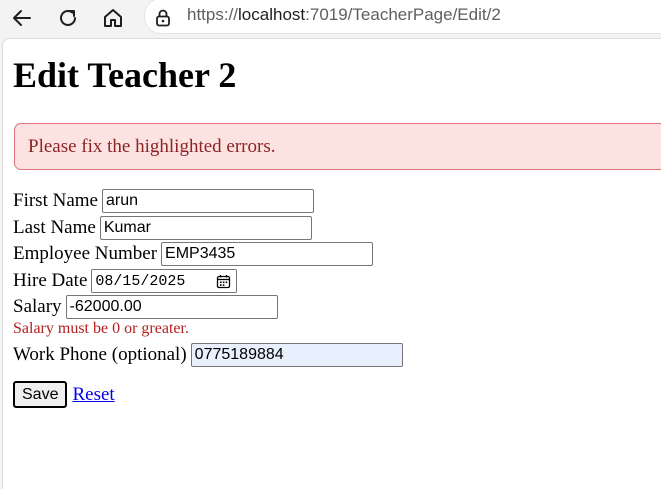 This screenshot has height=489, width=661. What do you see at coordinates (403, 14) in the screenshot?
I see `url-path: :7019/TeacherPage/Edit/2` at bounding box center [403, 14].